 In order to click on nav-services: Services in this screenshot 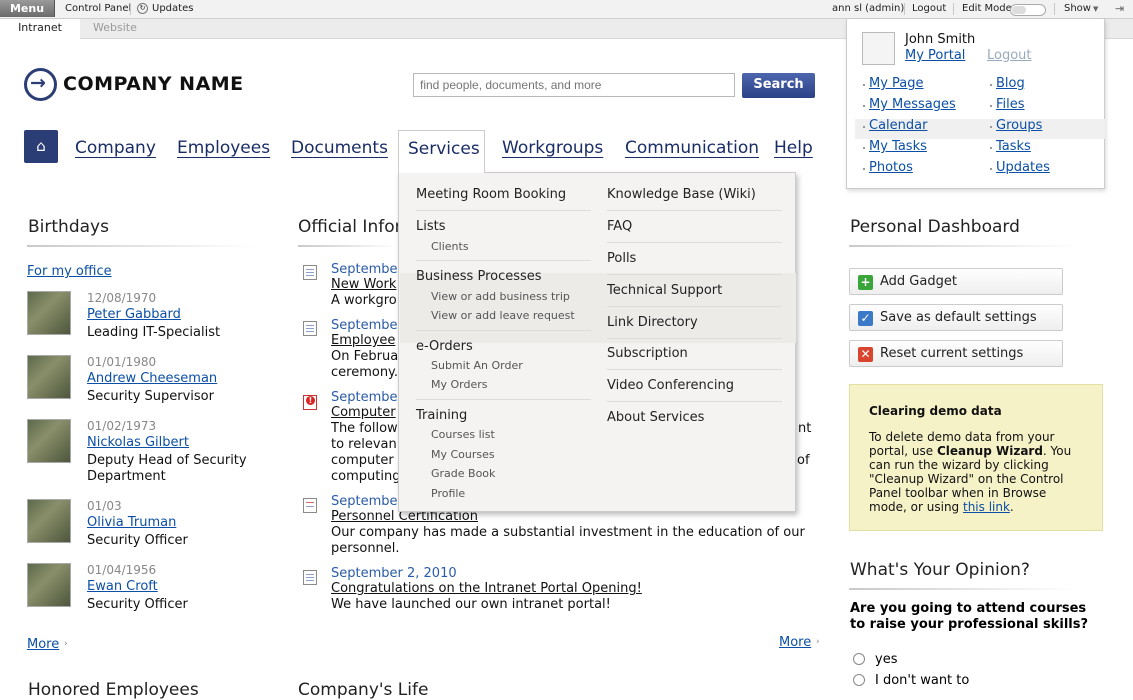, I will do `click(441, 151)`.